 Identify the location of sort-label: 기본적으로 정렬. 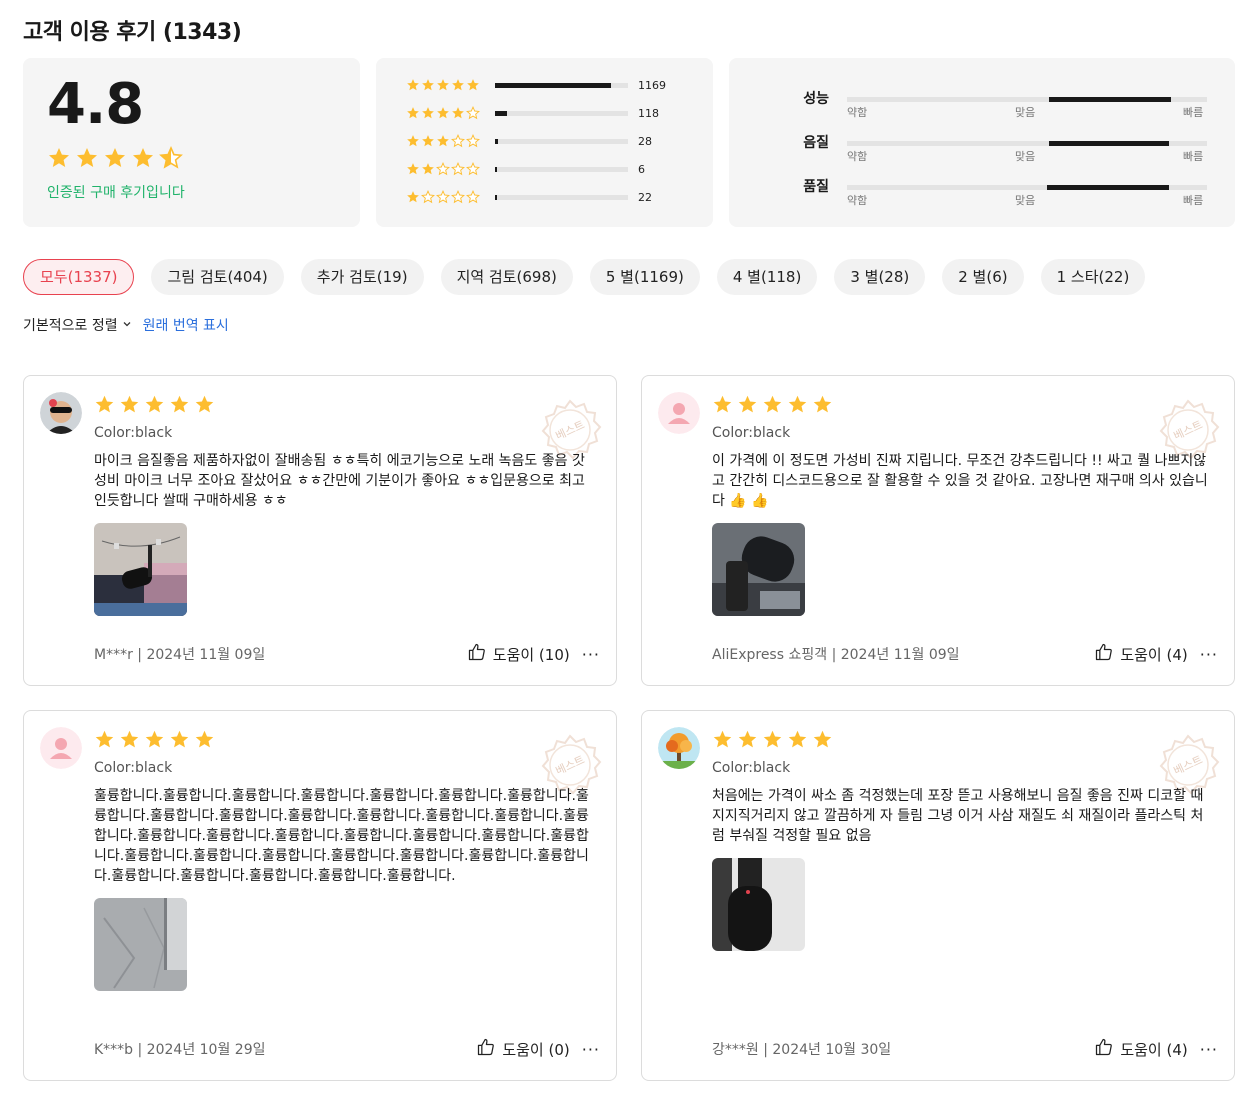
(70, 326).